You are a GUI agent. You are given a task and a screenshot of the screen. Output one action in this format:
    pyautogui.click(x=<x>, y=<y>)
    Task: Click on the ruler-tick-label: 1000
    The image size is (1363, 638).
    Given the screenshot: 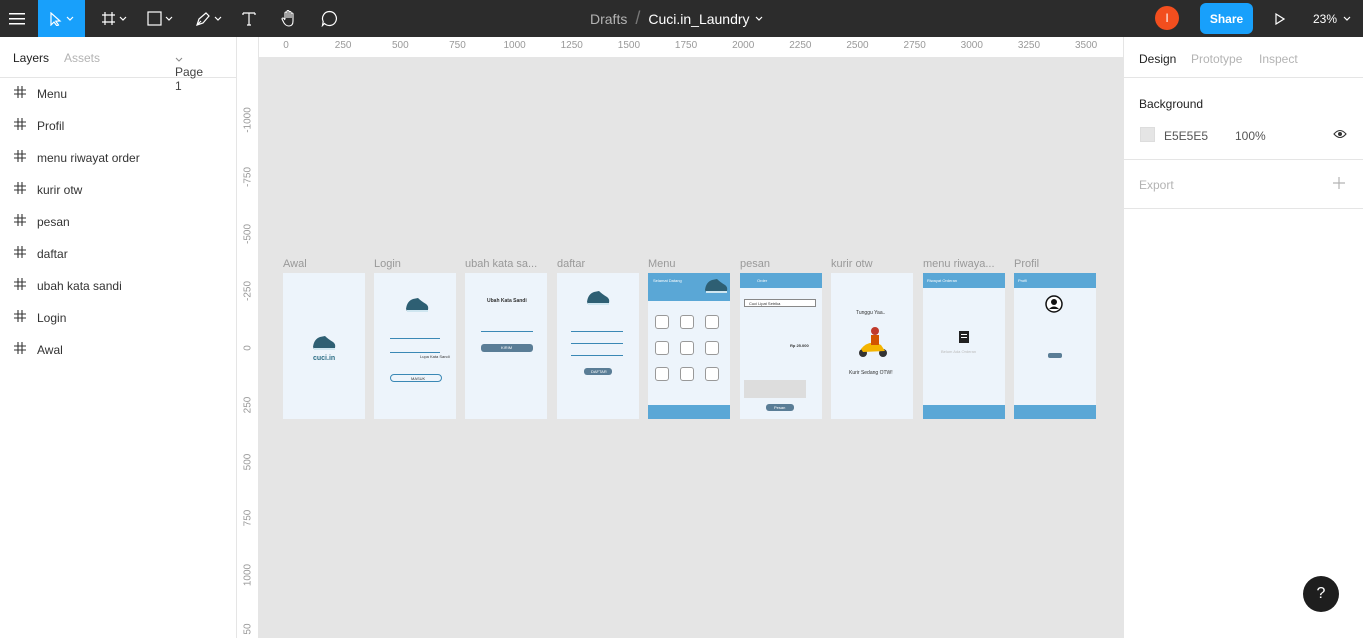 What is the action you would take?
    pyautogui.click(x=514, y=45)
    